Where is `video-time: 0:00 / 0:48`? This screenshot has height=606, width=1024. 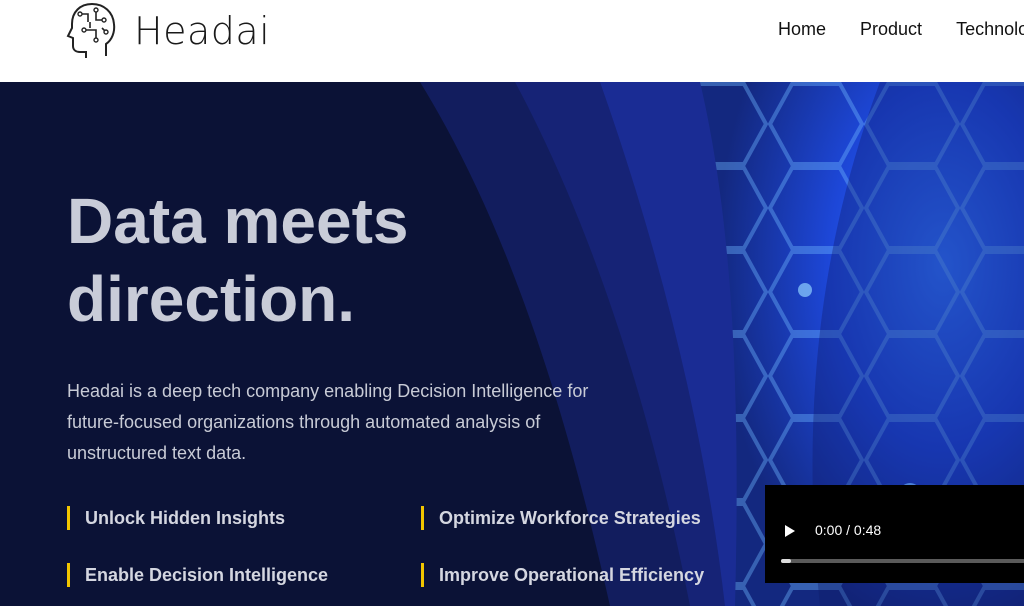
video-time: 0:00 / 0:48 is located at coordinates (848, 530).